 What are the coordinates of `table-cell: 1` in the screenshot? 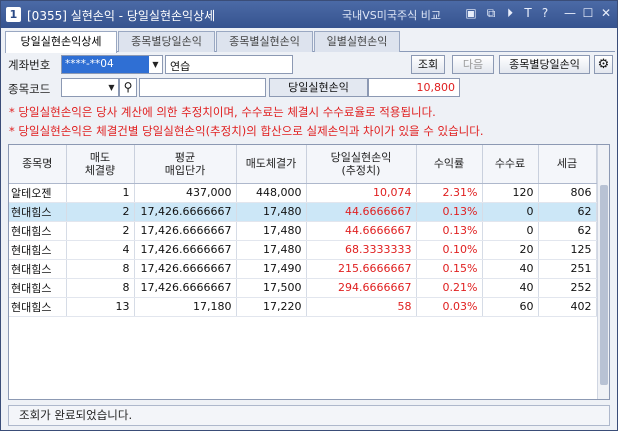 It's located at (100, 193).